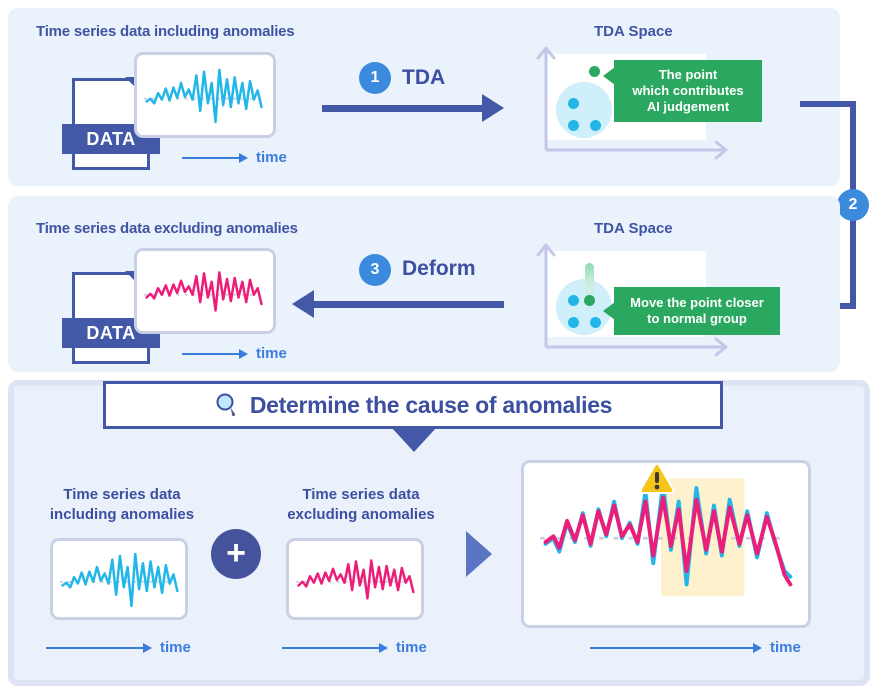 The width and height of the screenshot is (886, 694). What do you see at coordinates (95, 647) in the screenshot?
I see `bottom-left-time-axis-line` at bounding box center [95, 647].